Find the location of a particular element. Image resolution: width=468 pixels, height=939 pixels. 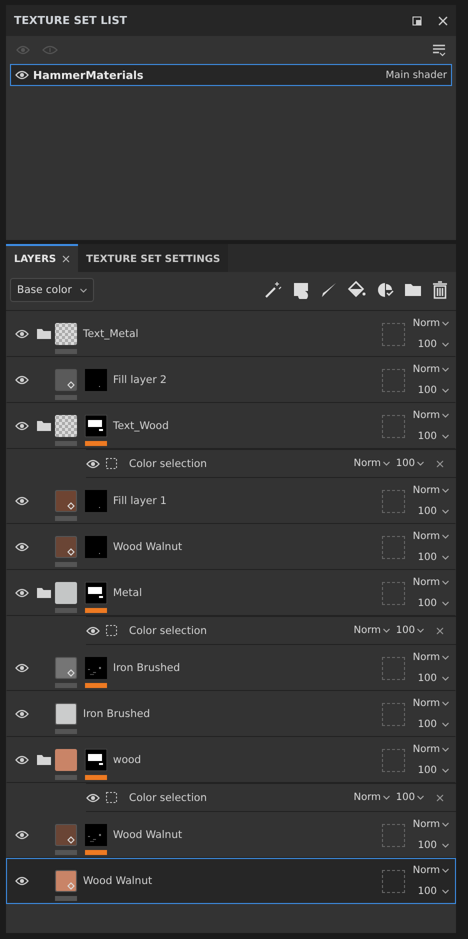

wand-icon is located at coordinates (273, 290).